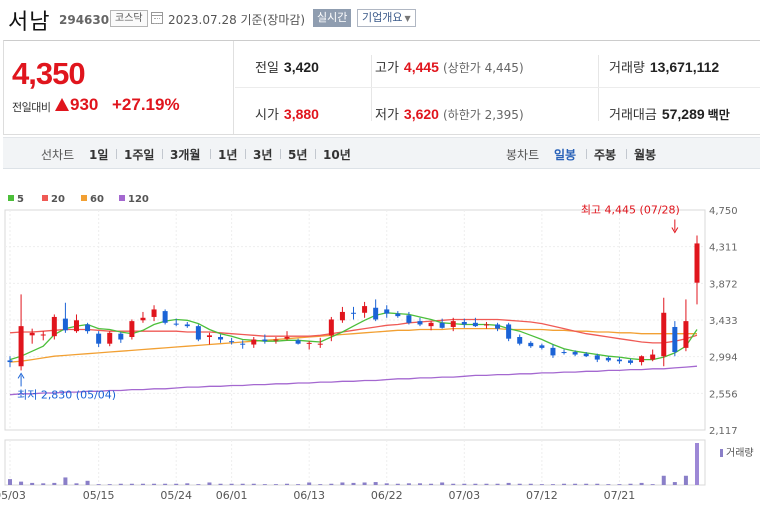 The image size is (760, 527). Describe the element at coordinates (62, 104) in the screenshot. I see `up-triangle-icon` at that location.